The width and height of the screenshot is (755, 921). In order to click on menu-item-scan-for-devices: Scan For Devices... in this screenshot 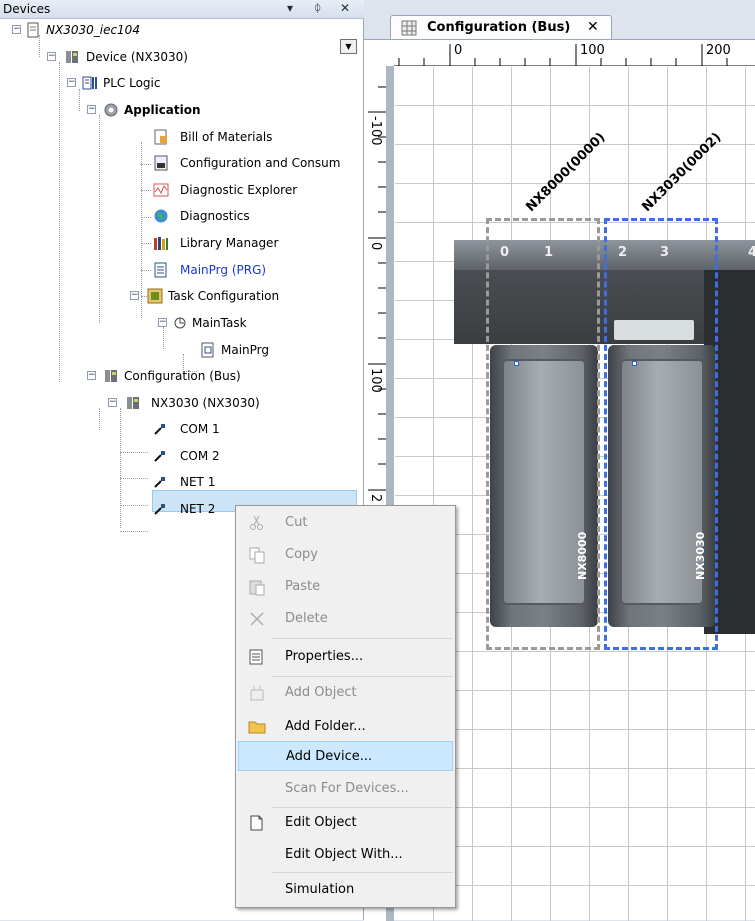, I will do `click(345, 789)`.